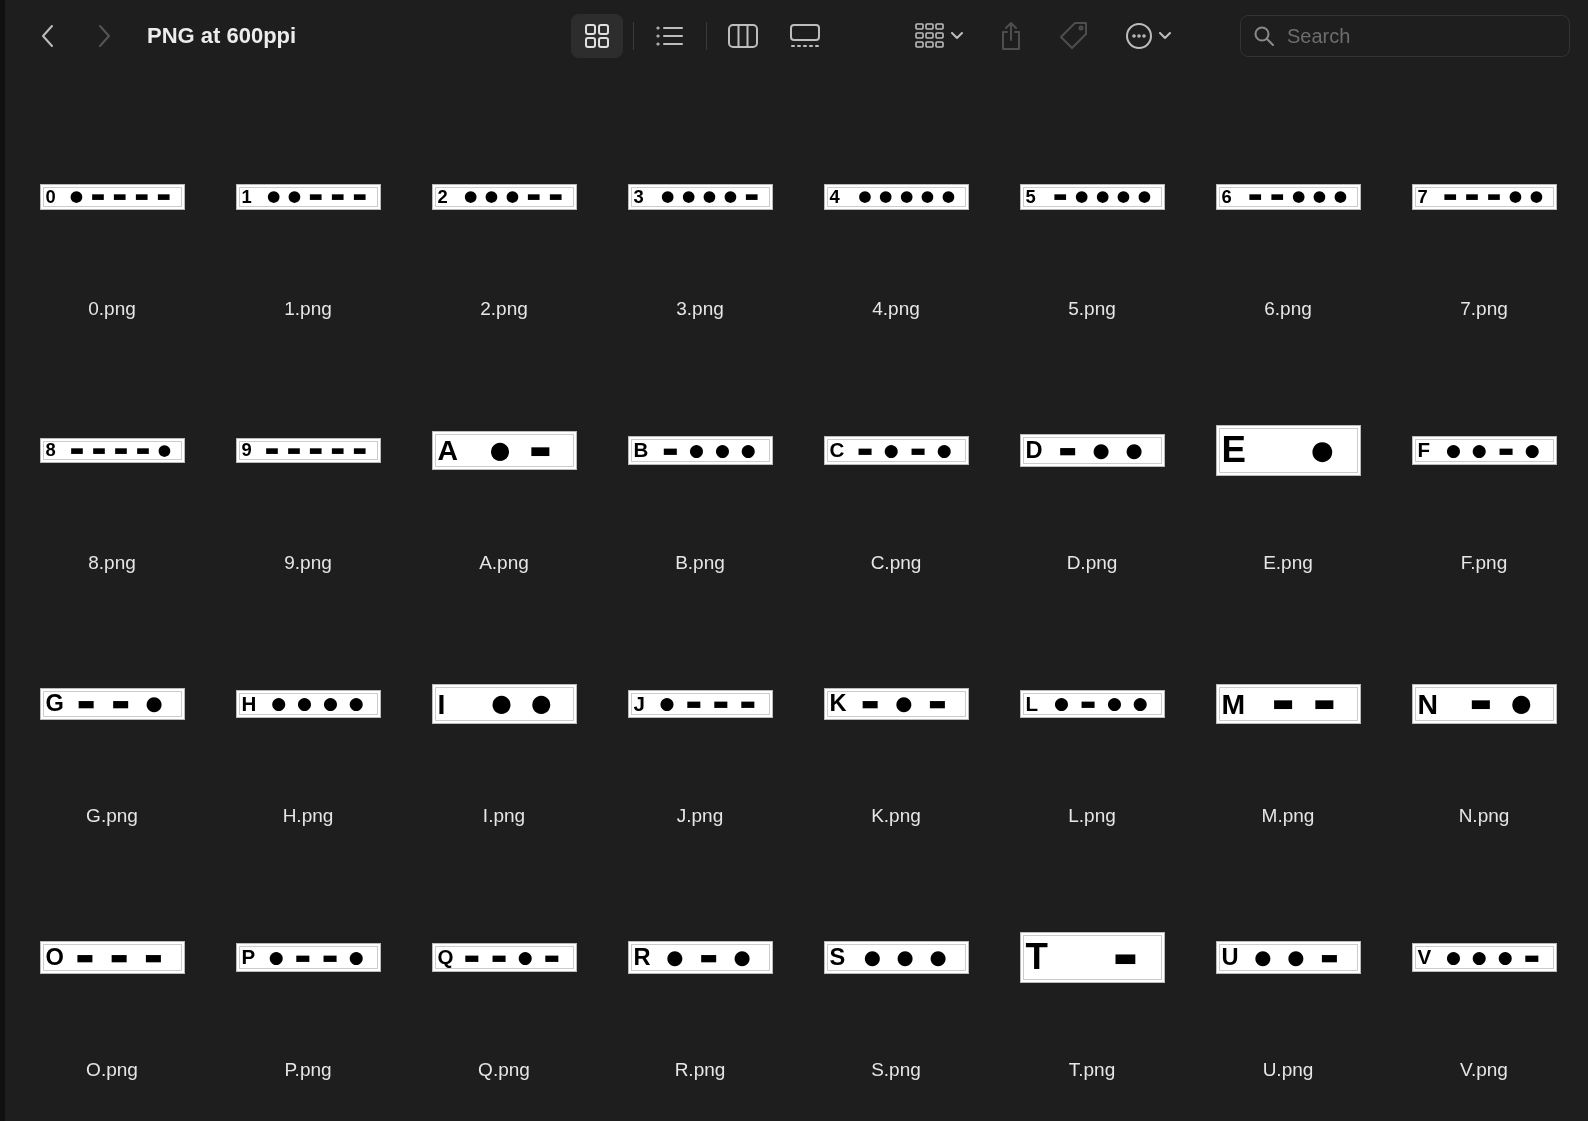 This screenshot has height=1121, width=1588. Describe the element at coordinates (112, 816) in the screenshot. I see `file-name: G.png` at that location.